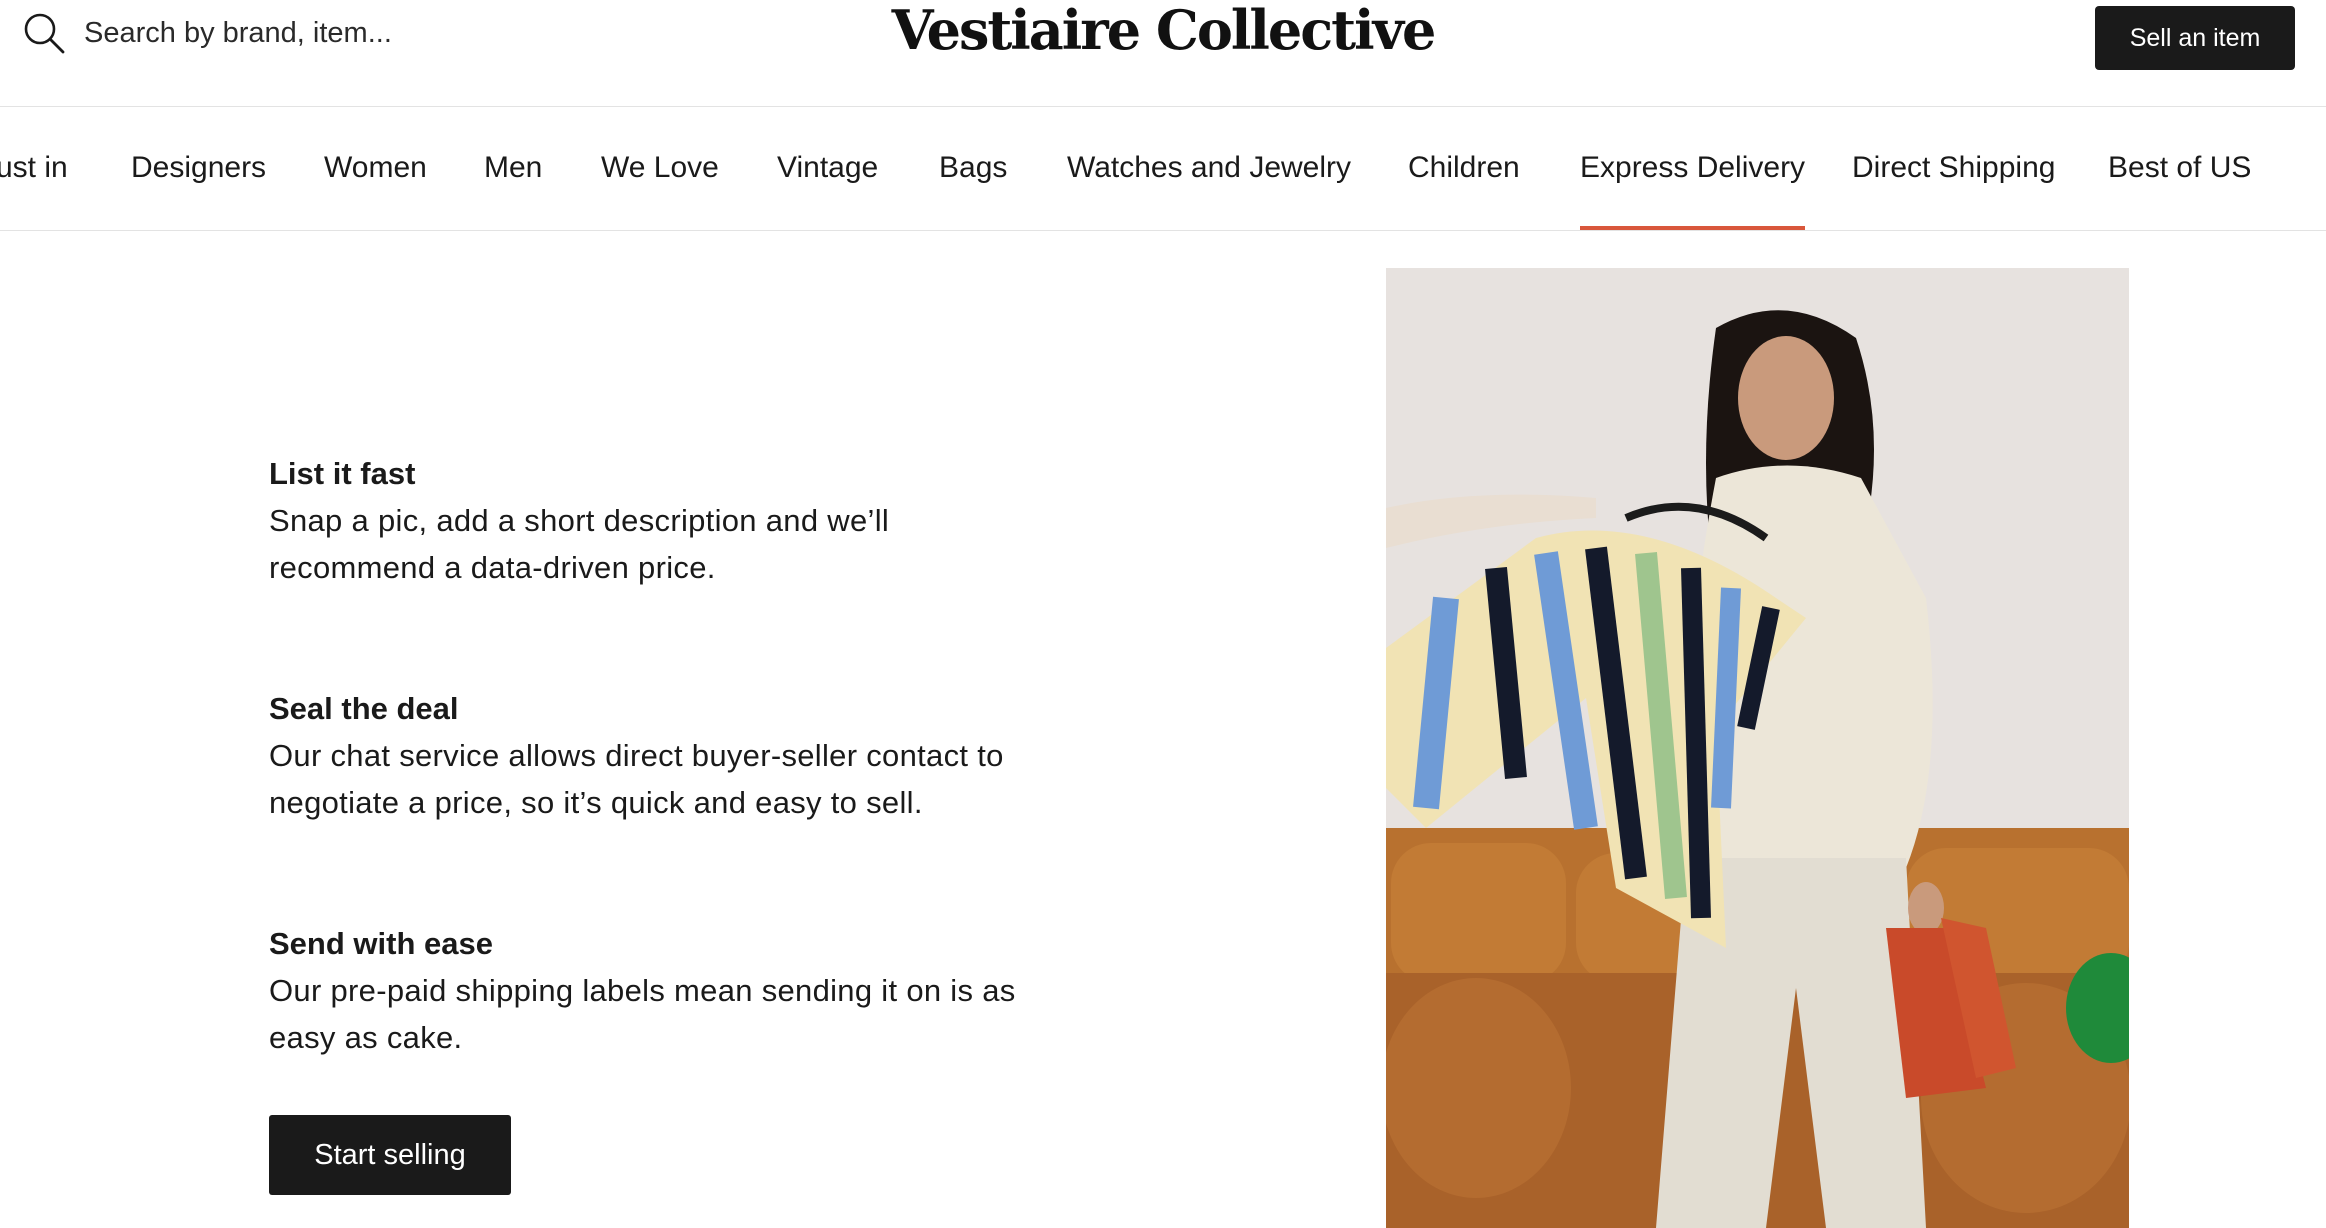  Describe the element at coordinates (827, 168) in the screenshot. I see `nav-item-vintage: Vintage` at that location.